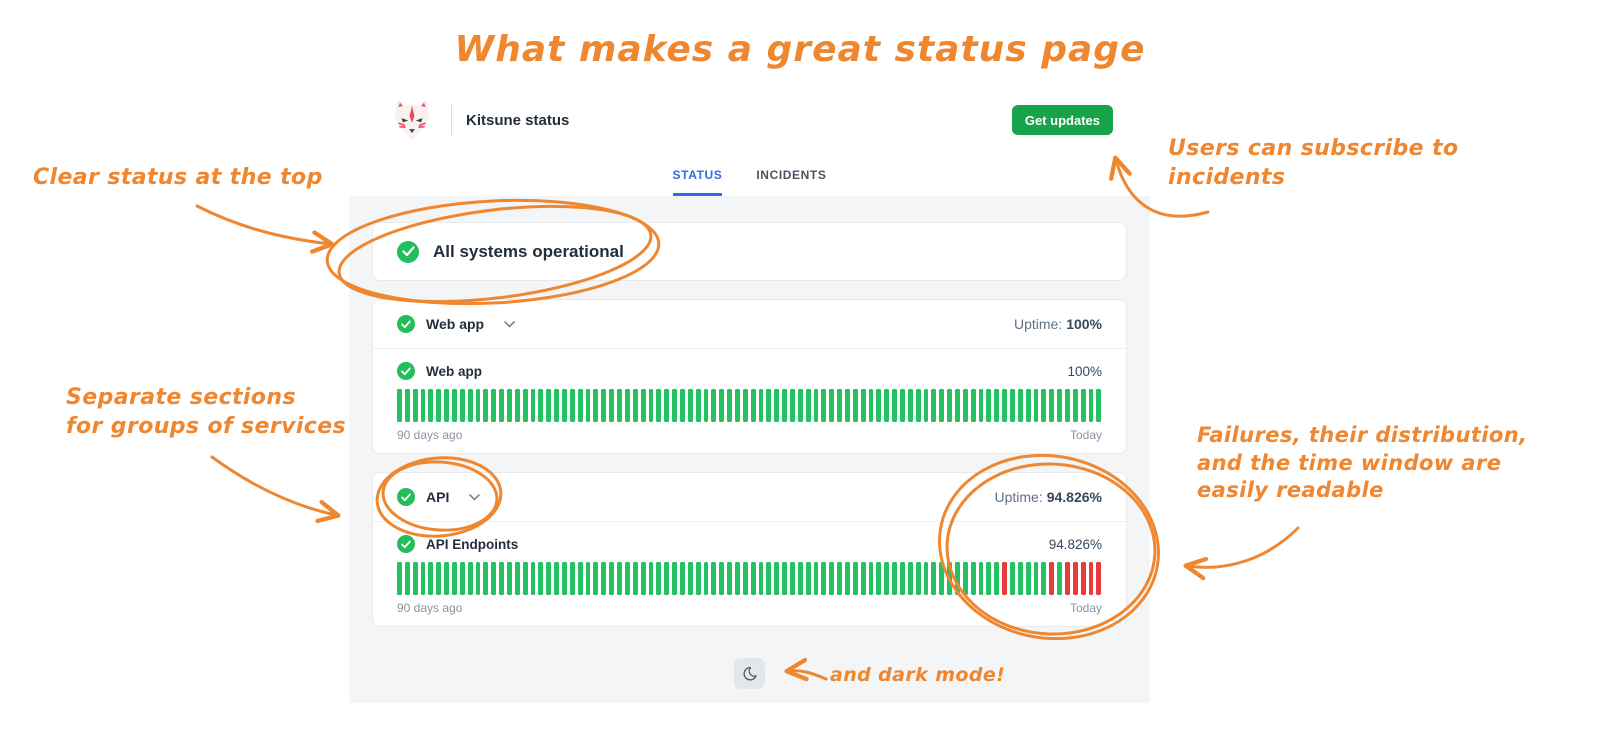 This screenshot has height=744, width=1600. I want to click on moon-icon, so click(750, 673).